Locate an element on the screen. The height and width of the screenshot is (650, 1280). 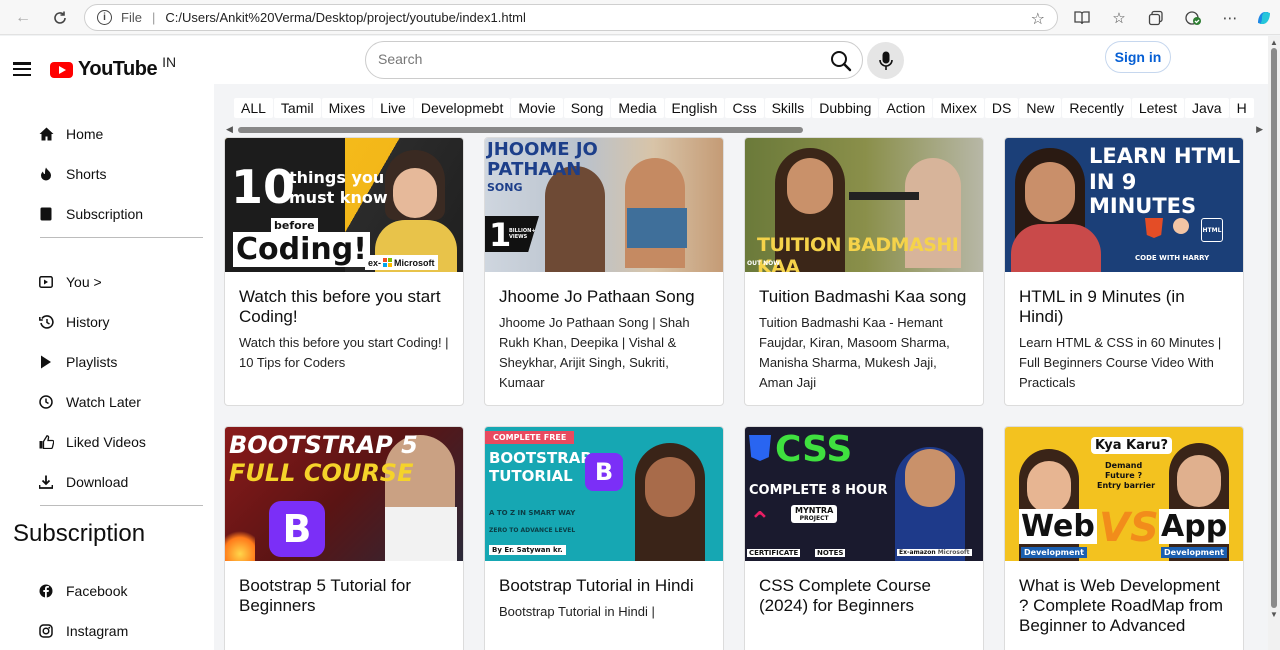
extensions-icon is located at coordinates (1193, 18).